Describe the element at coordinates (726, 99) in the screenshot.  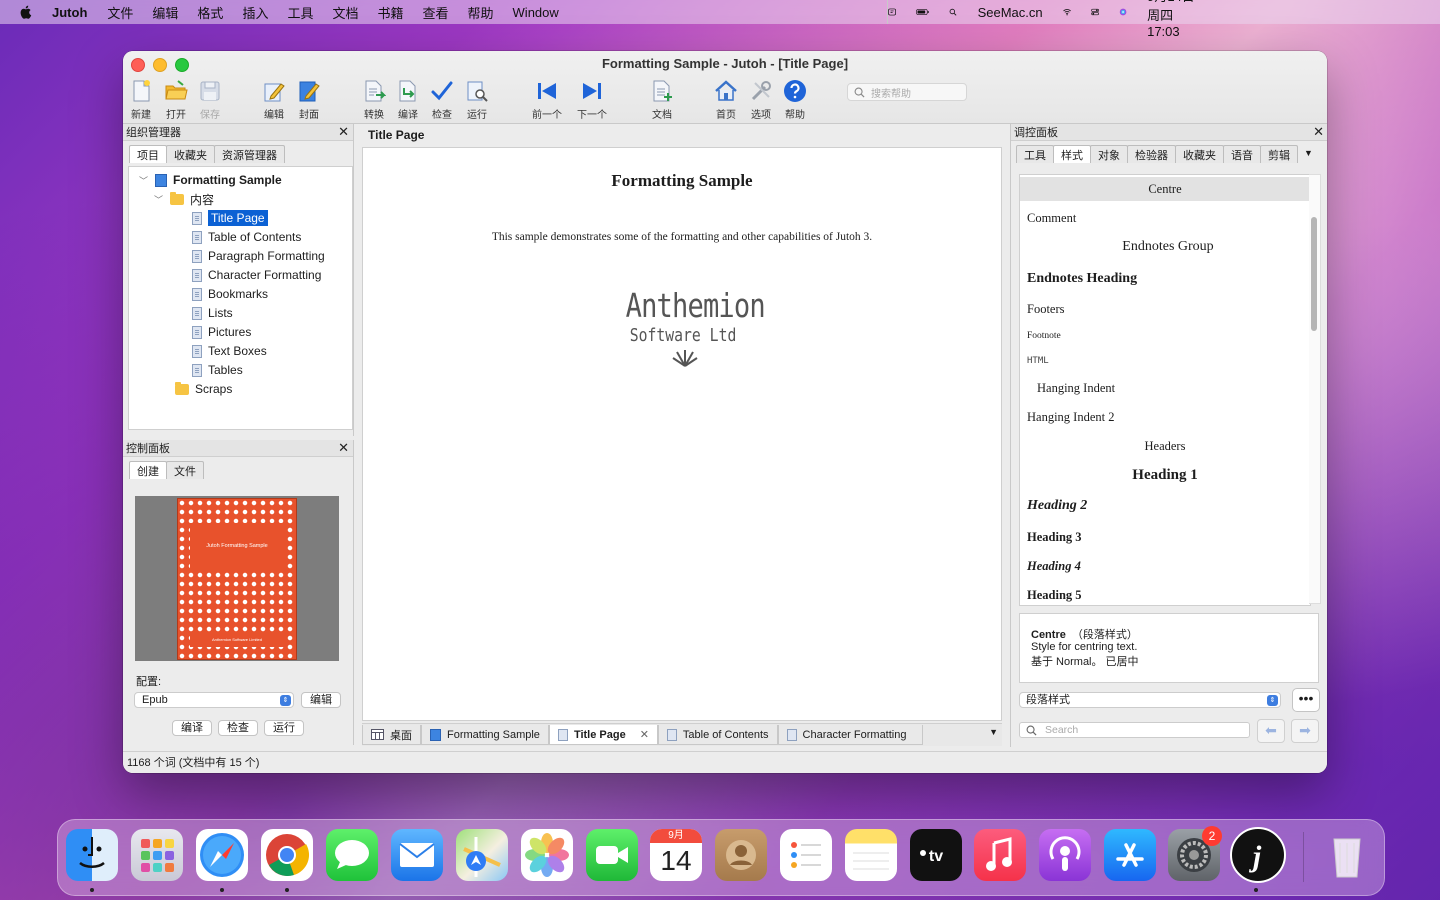
I see `home-button: 首页` at that location.